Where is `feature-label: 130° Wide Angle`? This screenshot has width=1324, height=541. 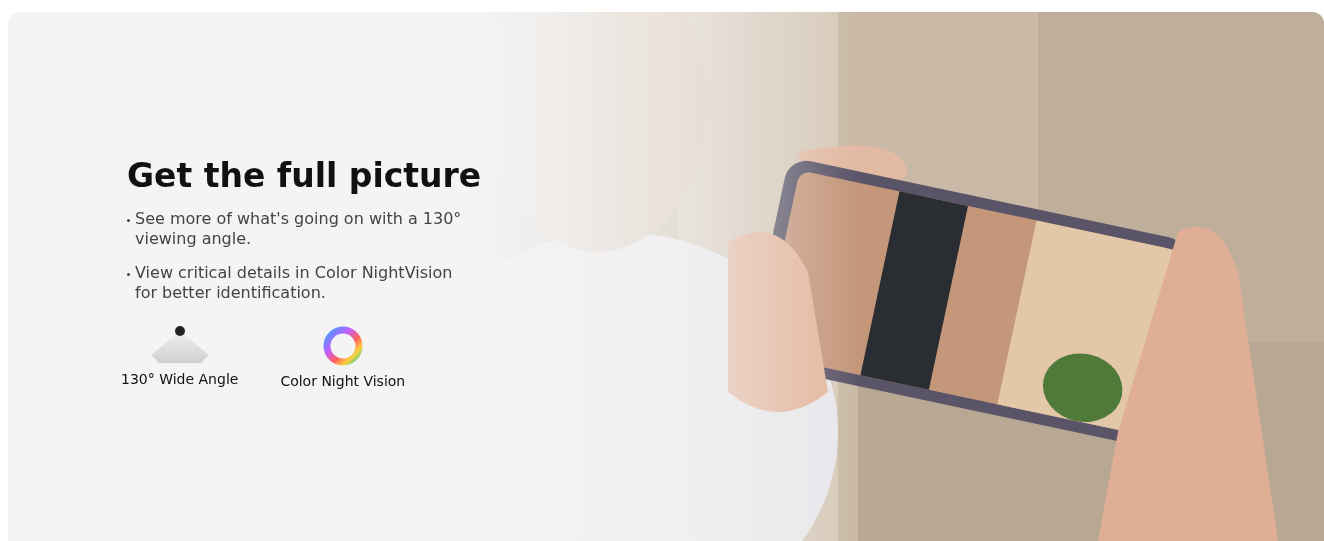
feature-label: 130° Wide Angle is located at coordinates (180, 379).